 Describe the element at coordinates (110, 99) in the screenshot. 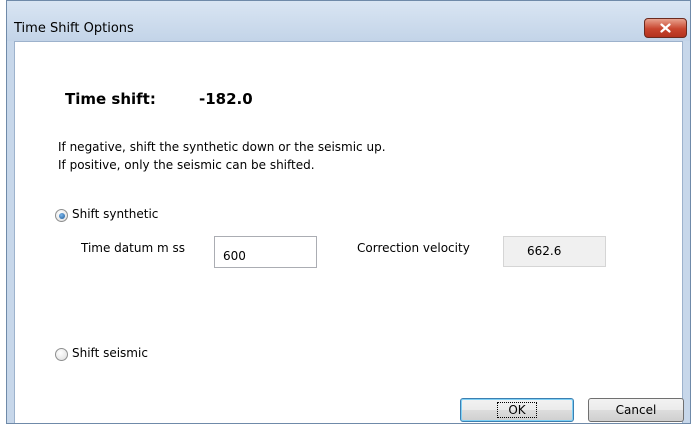

I see `time-shift-label: Time shift:` at that location.